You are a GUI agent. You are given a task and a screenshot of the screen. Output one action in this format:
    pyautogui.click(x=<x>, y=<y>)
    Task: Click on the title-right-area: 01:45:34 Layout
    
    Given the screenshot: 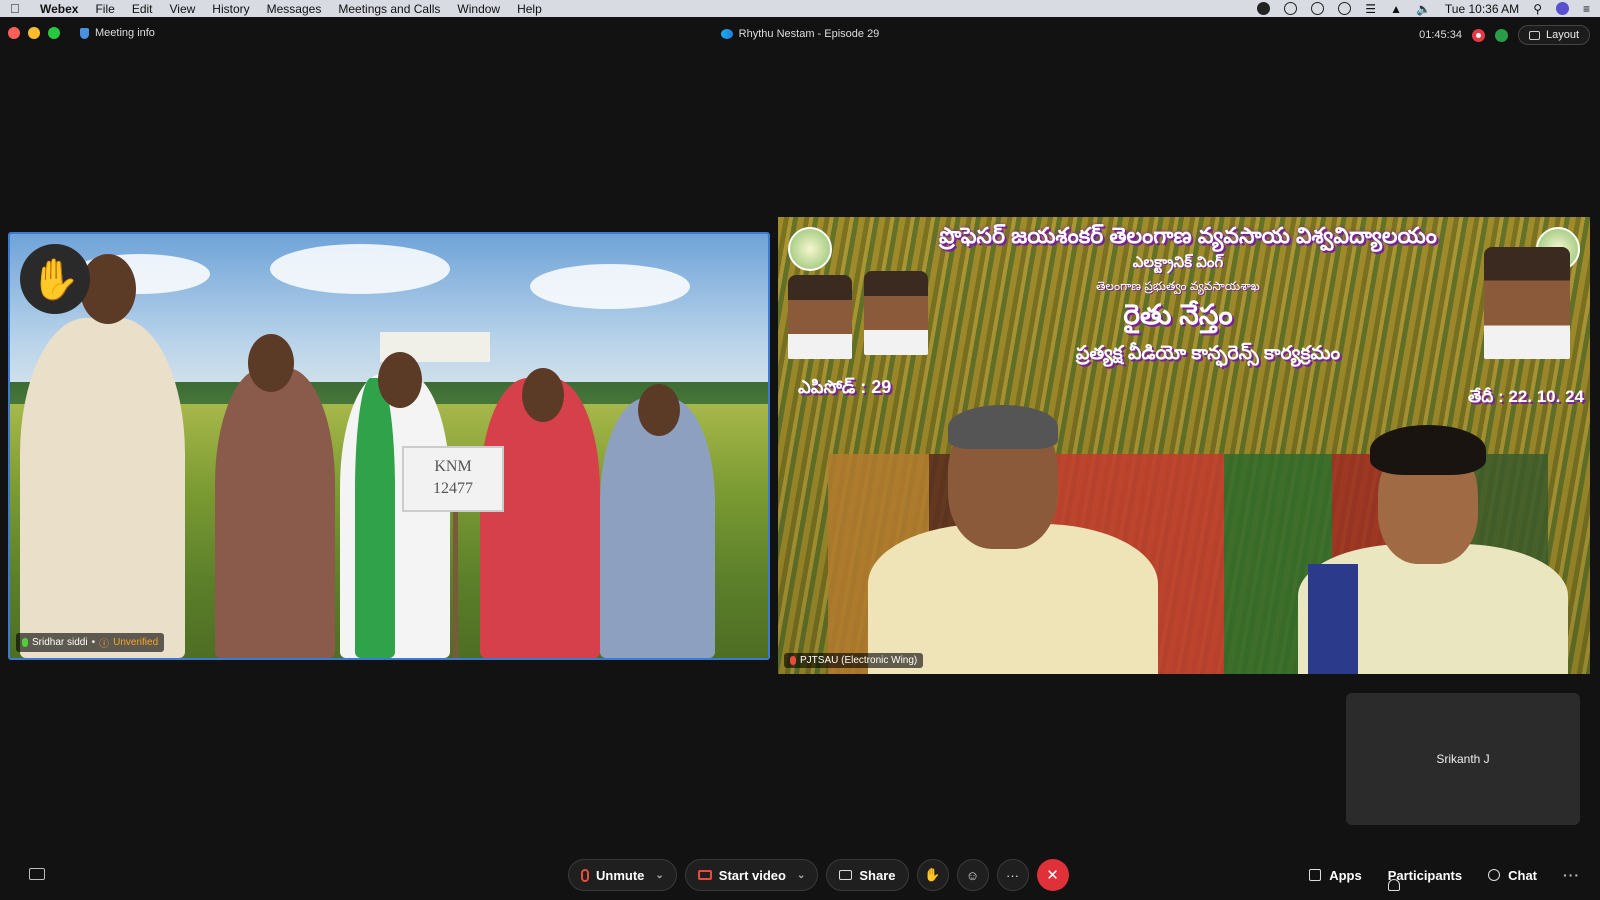 What is the action you would take?
    pyautogui.click(x=1504, y=35)
    